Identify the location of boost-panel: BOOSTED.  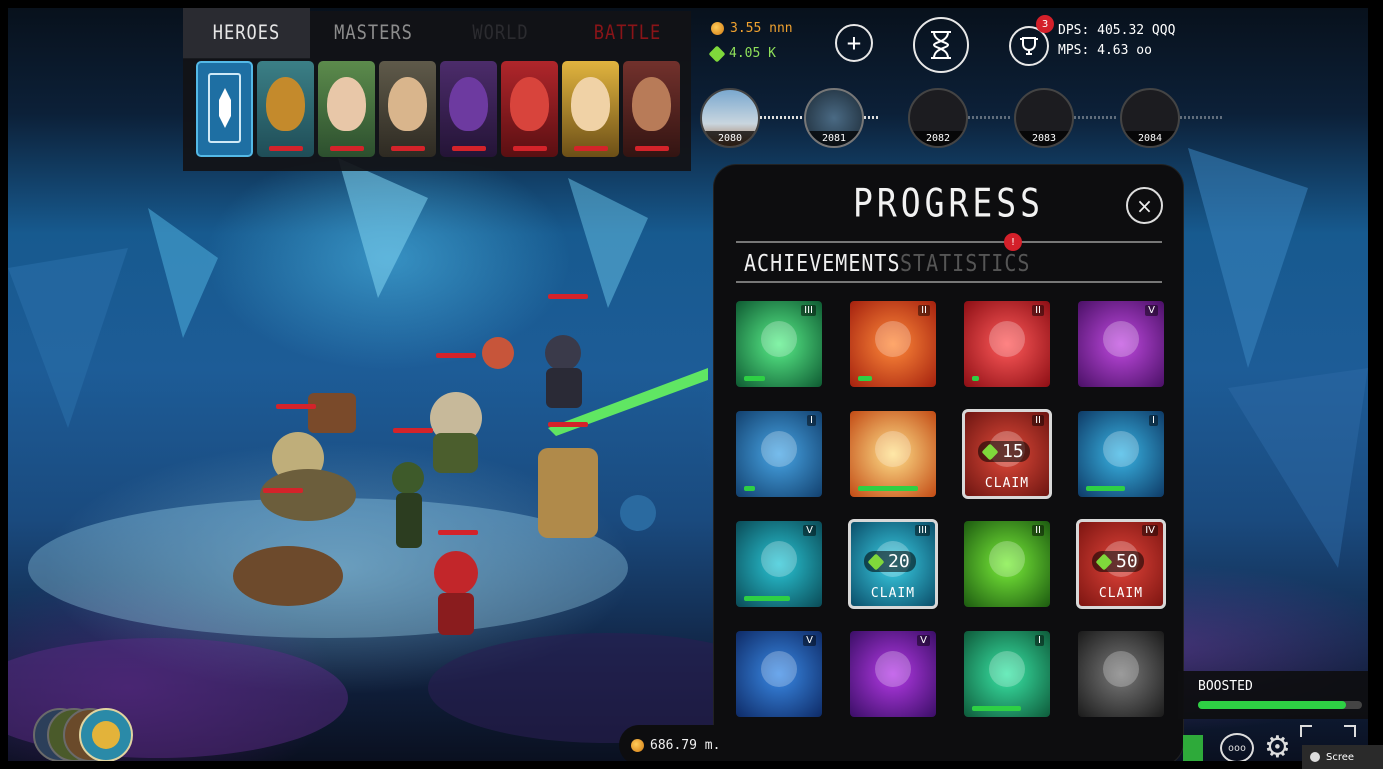
(1273, 695).